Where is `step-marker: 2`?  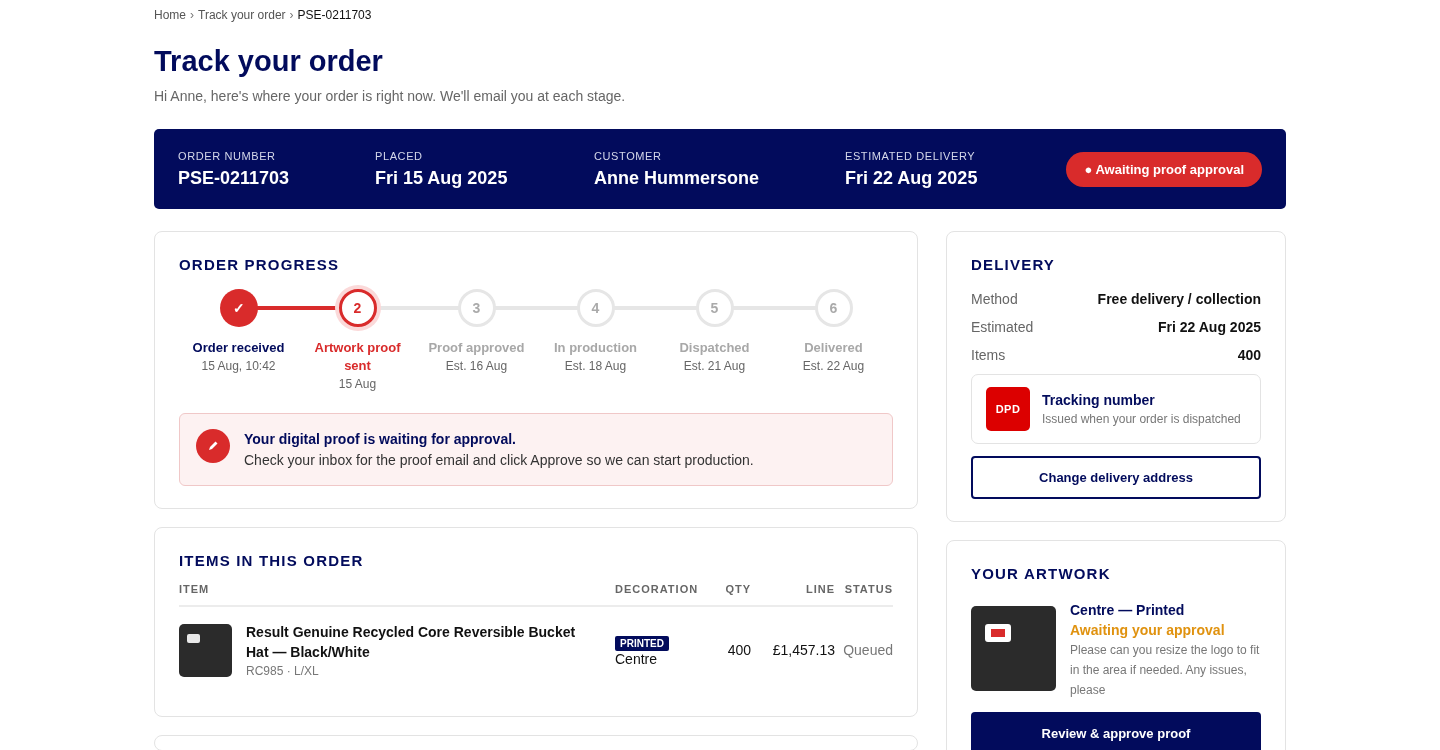 step-marker: 2 is located at coordinates (357, 308).